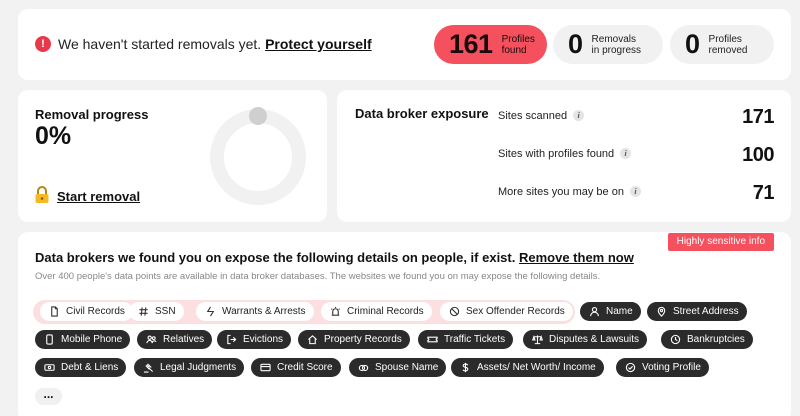  What do you see at coordinates (585, 339) in the screenshot?
I see `chip-disputes-lawsuits: Disputes & Lawsuits` at bounding box center [585, 339].